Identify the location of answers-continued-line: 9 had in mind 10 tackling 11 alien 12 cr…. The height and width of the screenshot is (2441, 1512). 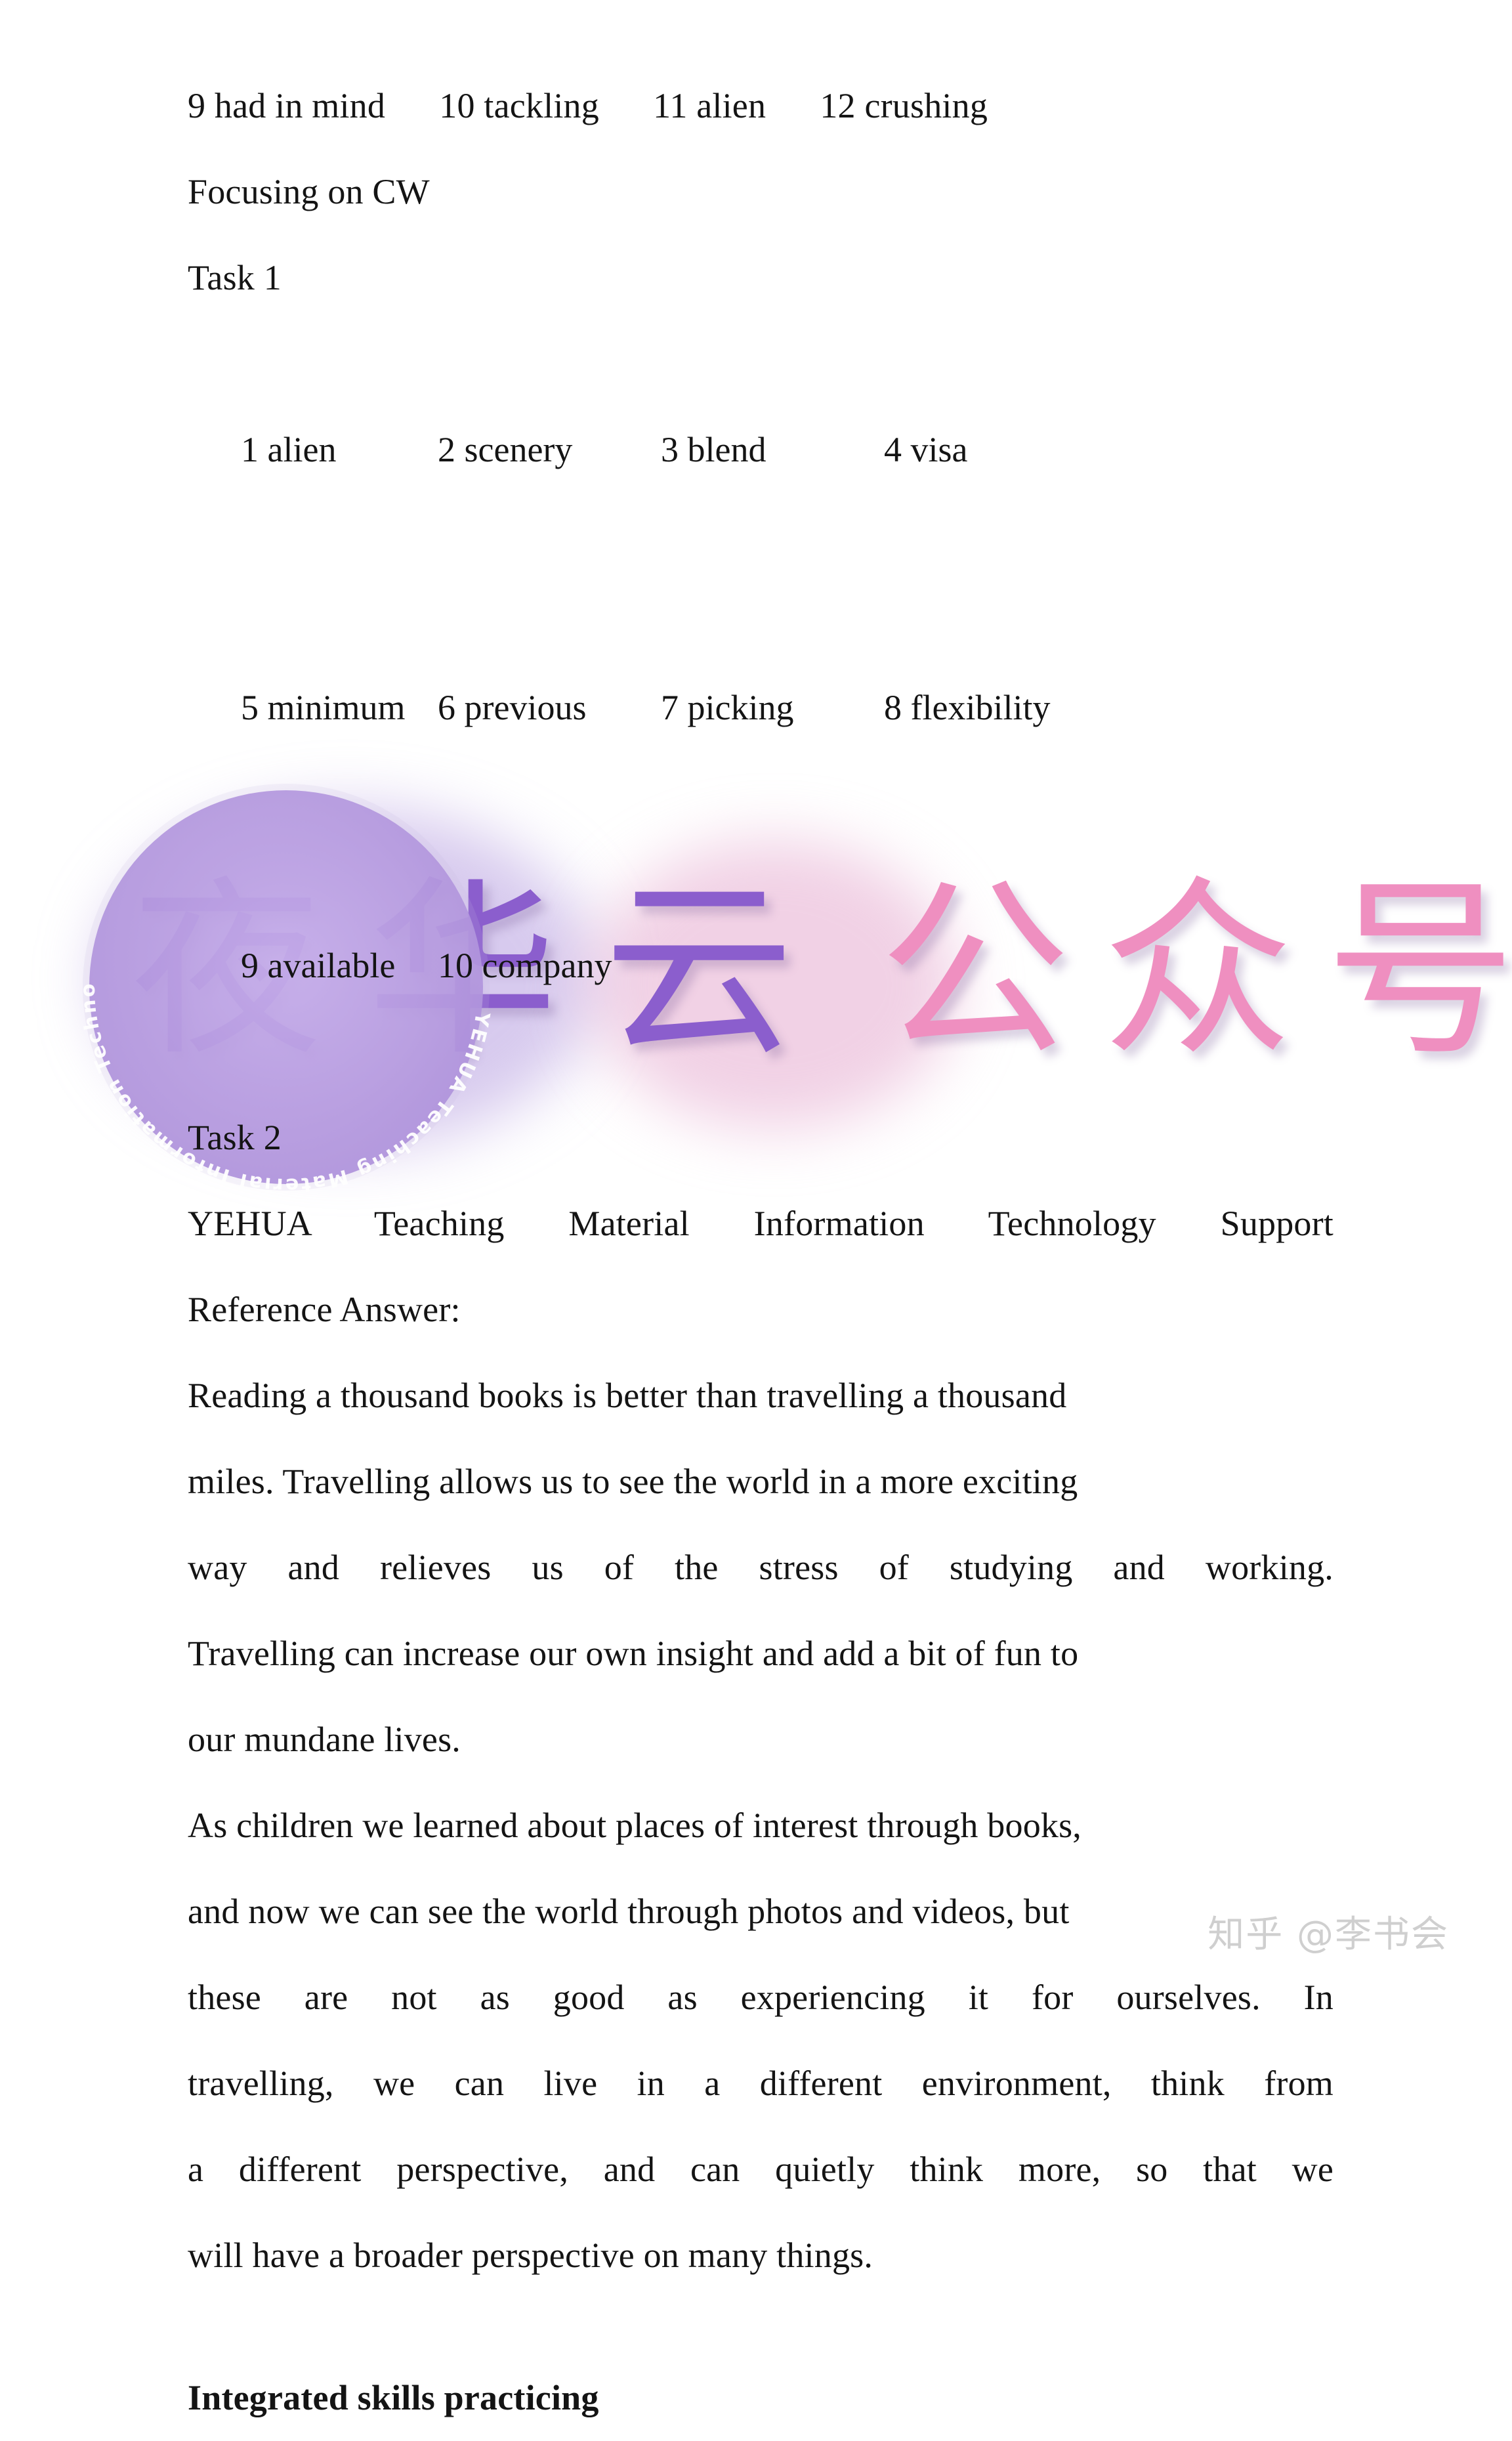
(588, 105).